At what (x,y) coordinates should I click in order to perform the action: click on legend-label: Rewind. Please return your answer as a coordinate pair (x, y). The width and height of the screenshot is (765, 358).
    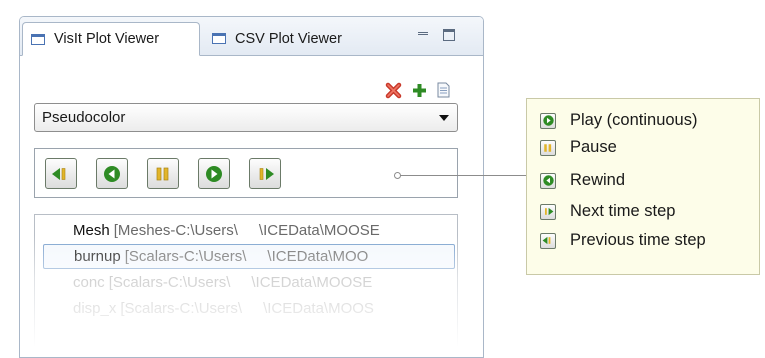
    Looking at the image, I should click on (598, 180).